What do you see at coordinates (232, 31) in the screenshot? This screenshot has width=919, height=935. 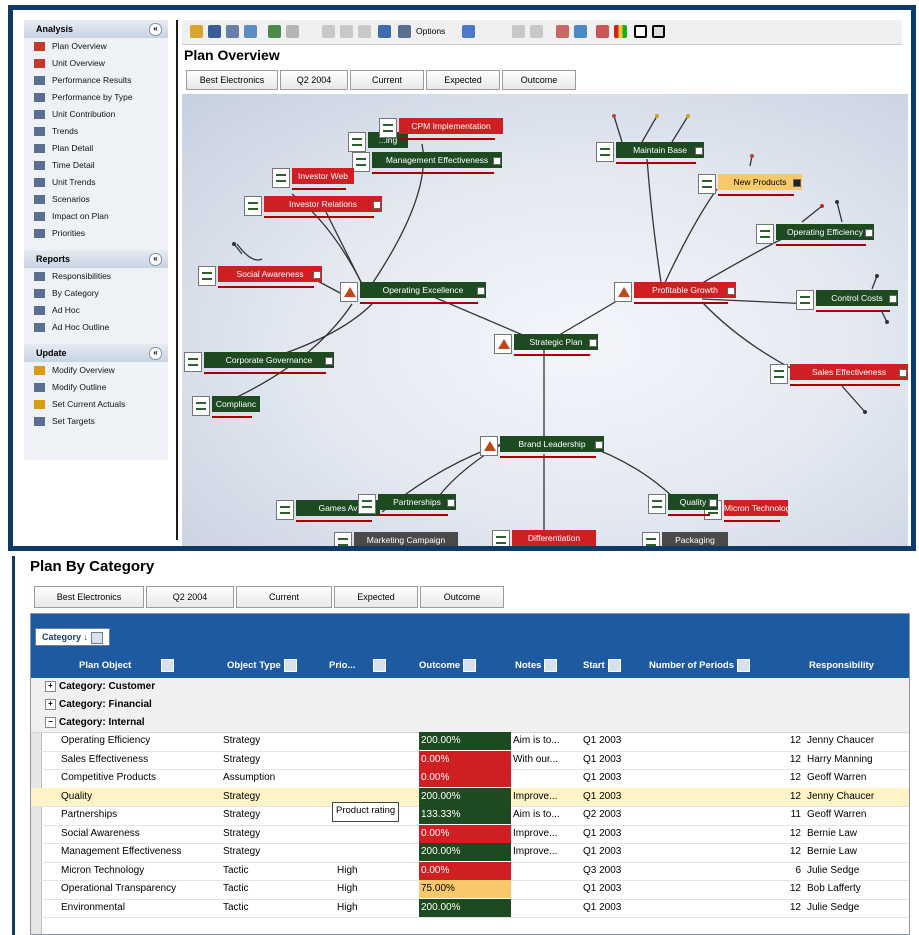 I see `print-icon` at bounding box center [232, 31].